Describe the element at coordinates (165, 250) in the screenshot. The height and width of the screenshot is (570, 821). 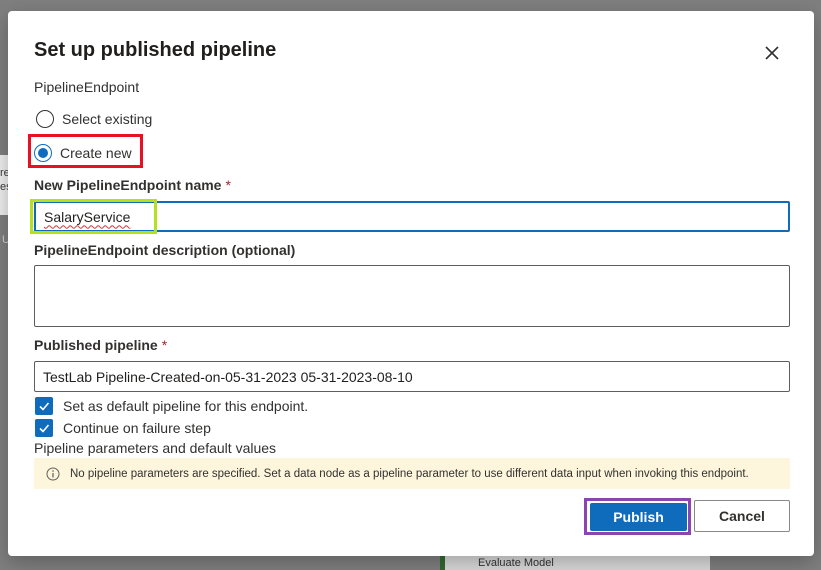
I see `description-field-label: PipelineEndpoint description (optional)` at that location.